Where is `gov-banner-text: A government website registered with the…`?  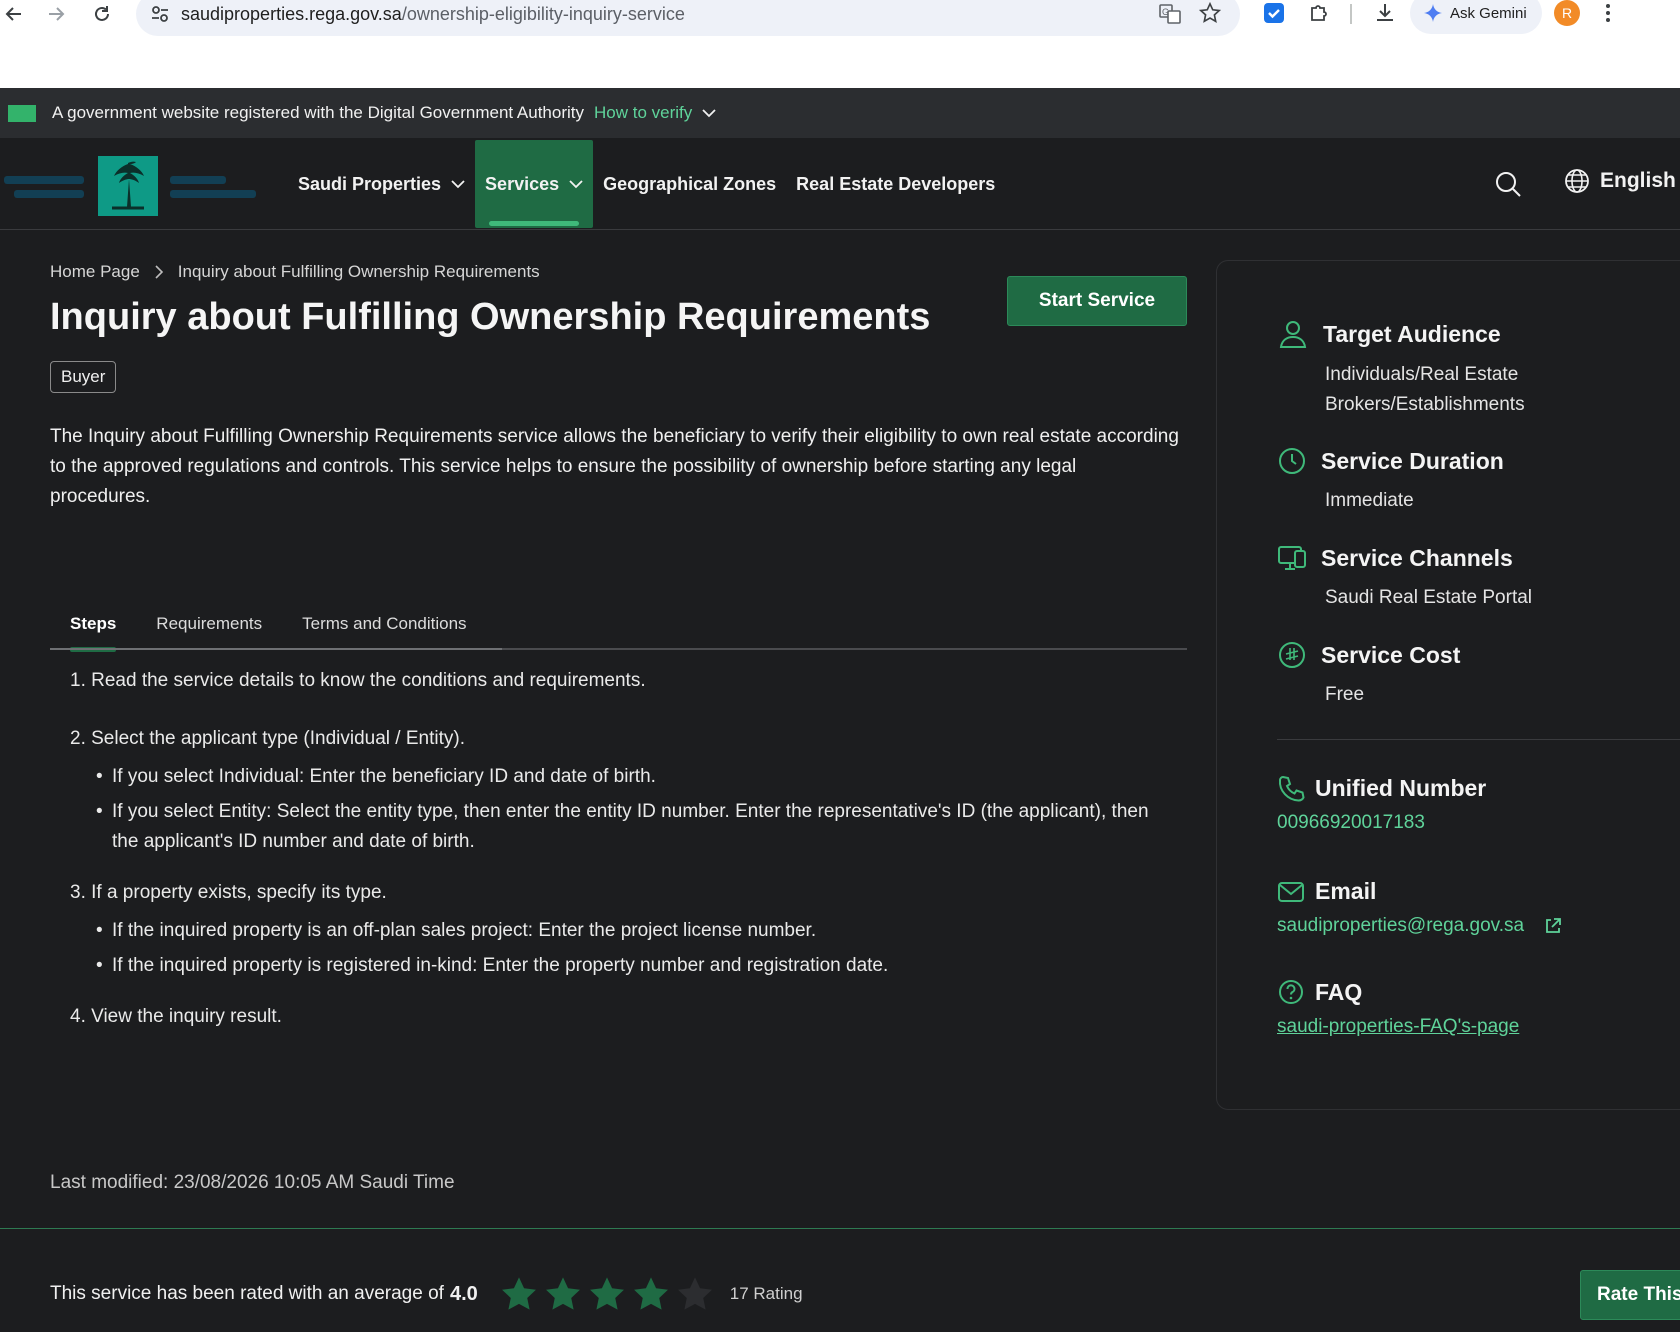 gov-banner-text: A government website registered with the… is located at coordinates (318, 112).